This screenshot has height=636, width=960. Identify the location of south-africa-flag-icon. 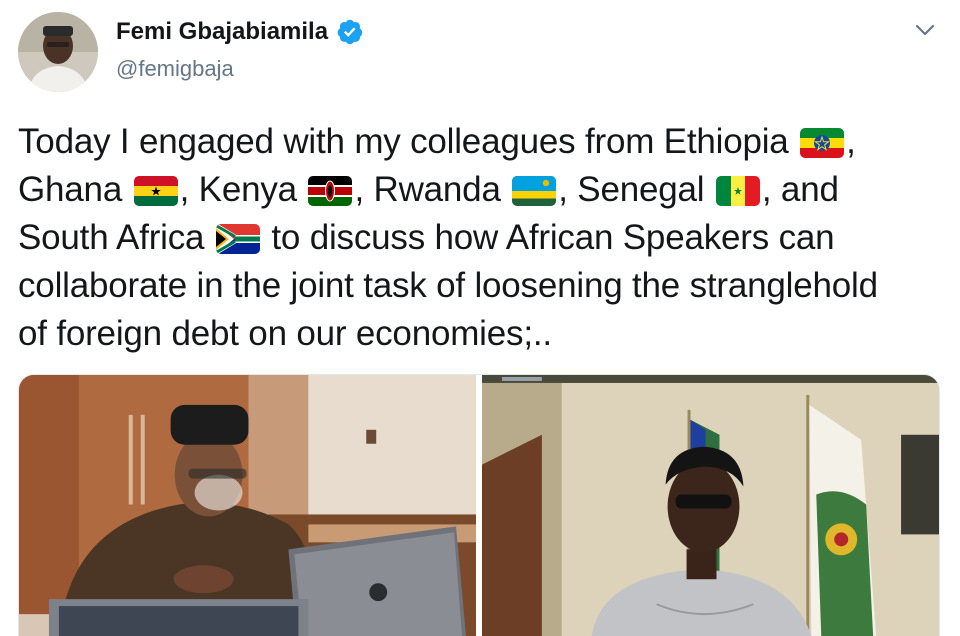
(237, 239).